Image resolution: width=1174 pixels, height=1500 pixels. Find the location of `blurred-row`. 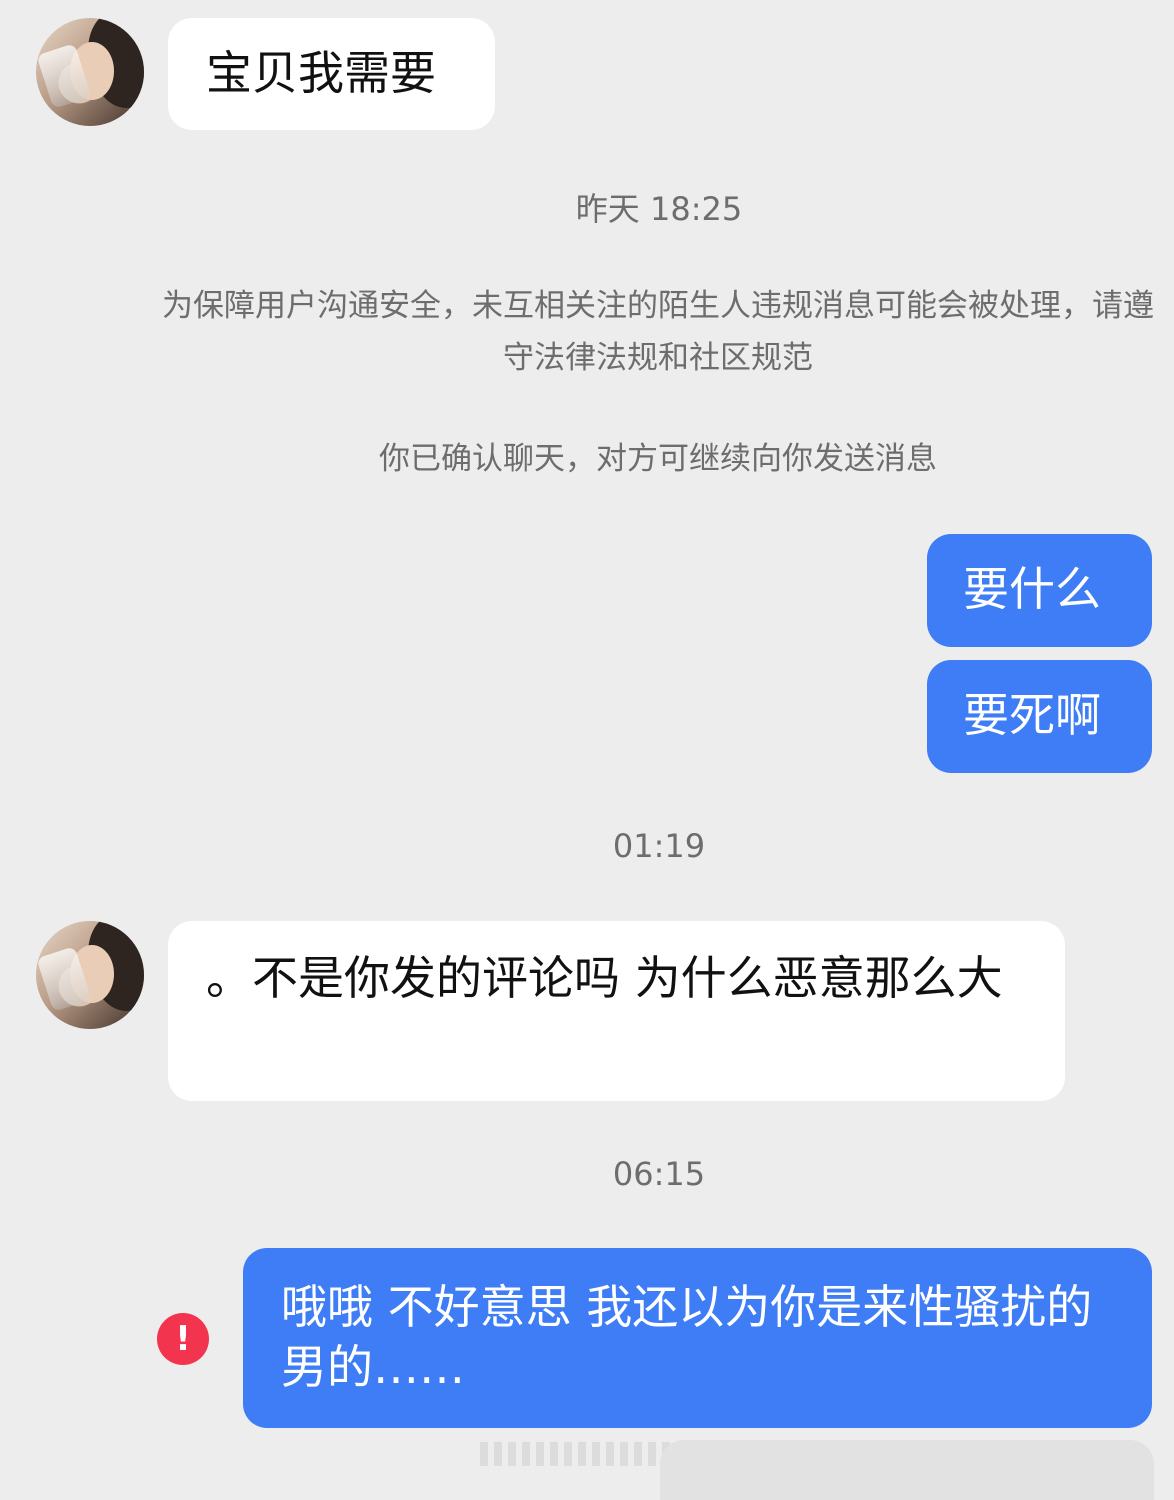

blurred-row is located at coordinates (580, 1454).